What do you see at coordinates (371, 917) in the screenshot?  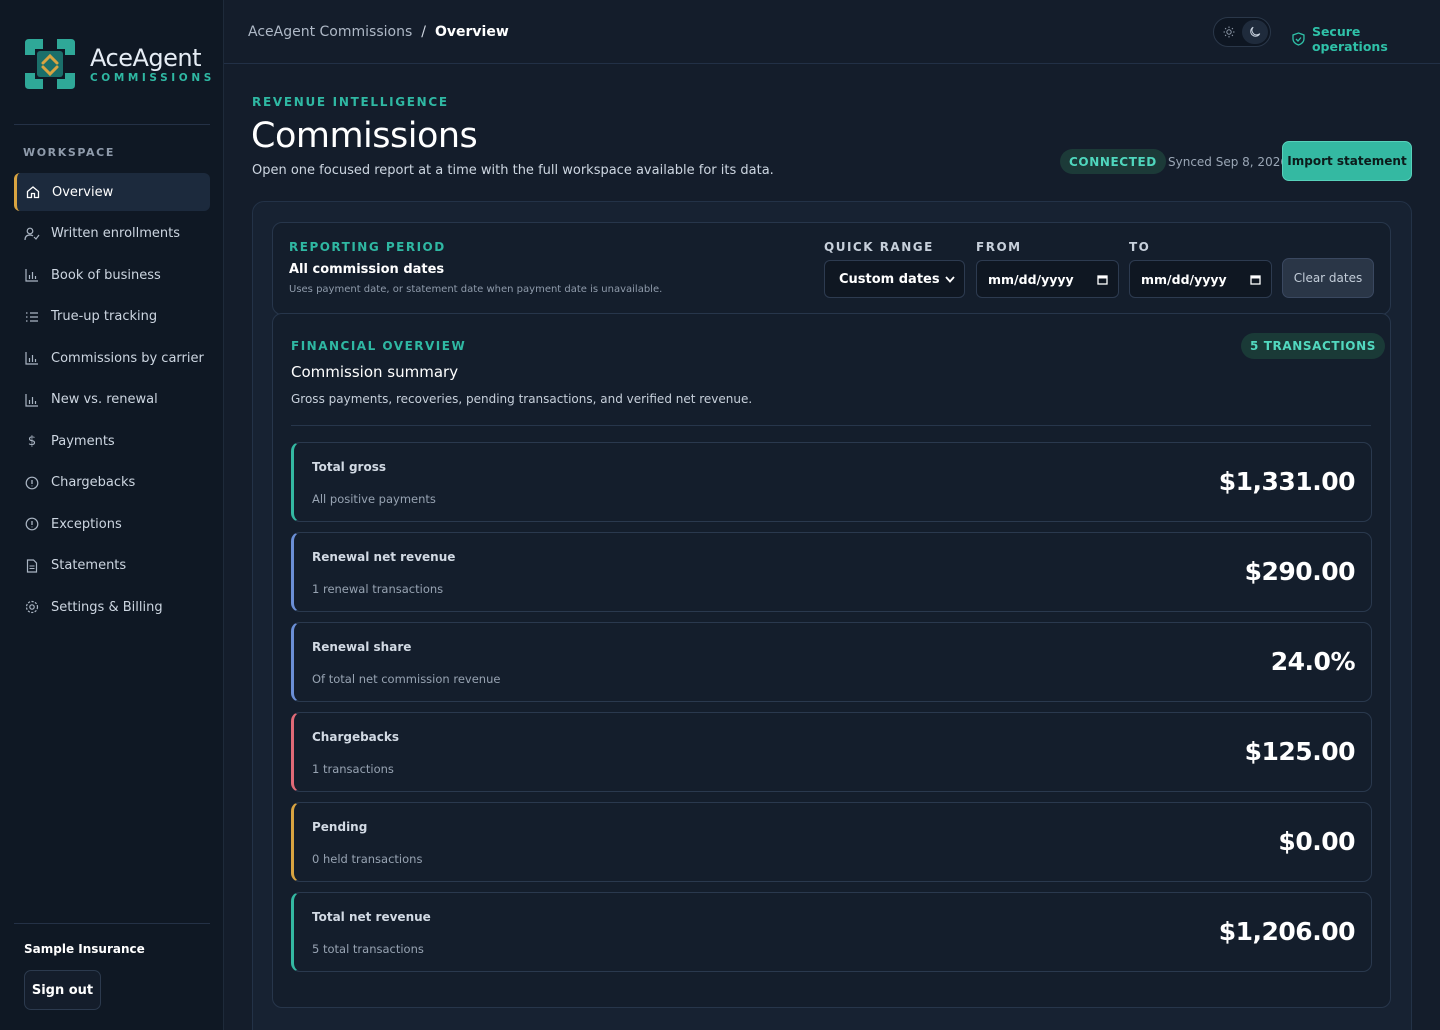 I see `metric-label: Total net revenue` at bounding box center [371, 917].